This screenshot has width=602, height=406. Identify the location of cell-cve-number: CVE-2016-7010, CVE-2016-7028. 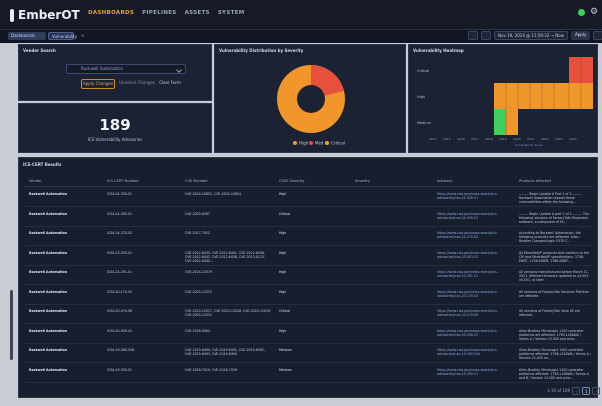
(211, 369).